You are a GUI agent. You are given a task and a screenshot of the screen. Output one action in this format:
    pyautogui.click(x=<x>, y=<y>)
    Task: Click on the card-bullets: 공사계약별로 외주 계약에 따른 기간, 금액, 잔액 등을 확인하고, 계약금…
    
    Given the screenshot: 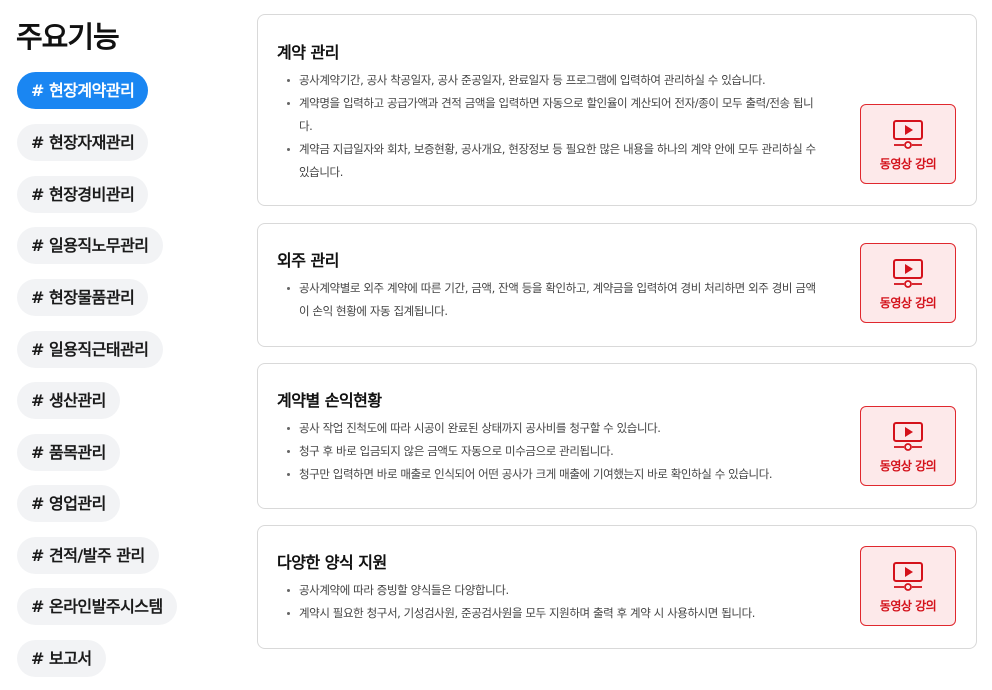 What is the action you would take?
    pyautogui.click(x=555, y=300)
    